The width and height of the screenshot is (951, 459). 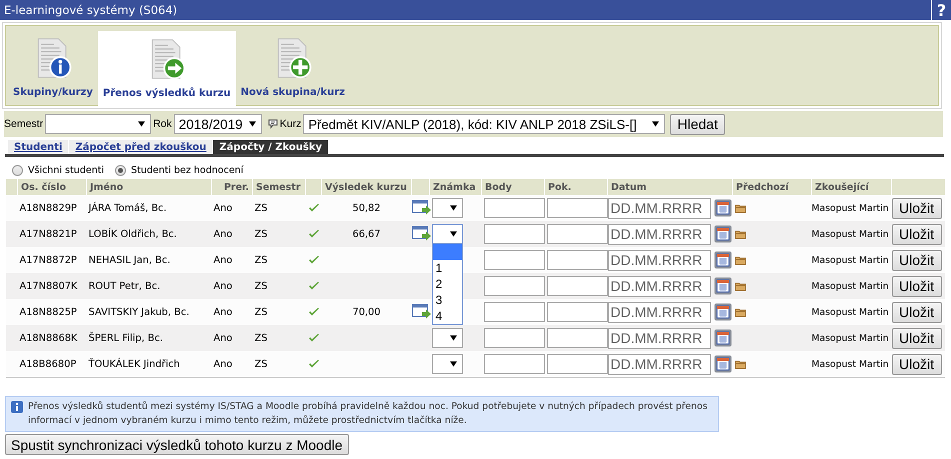 I want to click on column-header: Body, so click(x=513, y=187).